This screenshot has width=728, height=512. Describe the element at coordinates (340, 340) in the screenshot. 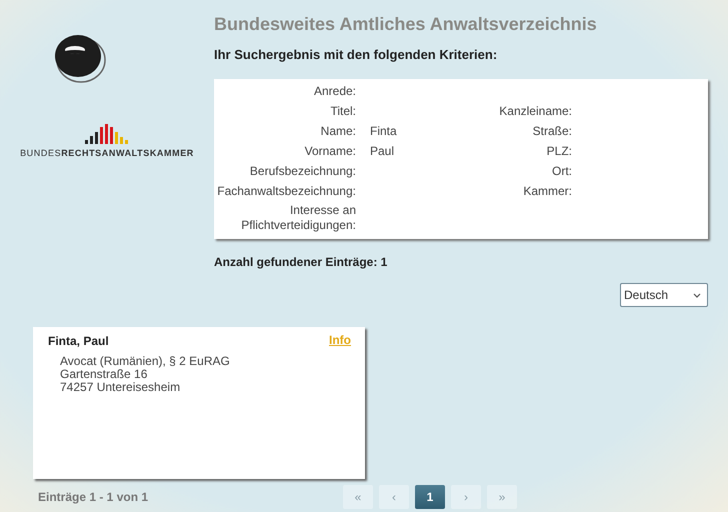

I see `info-link: Info` at that location.